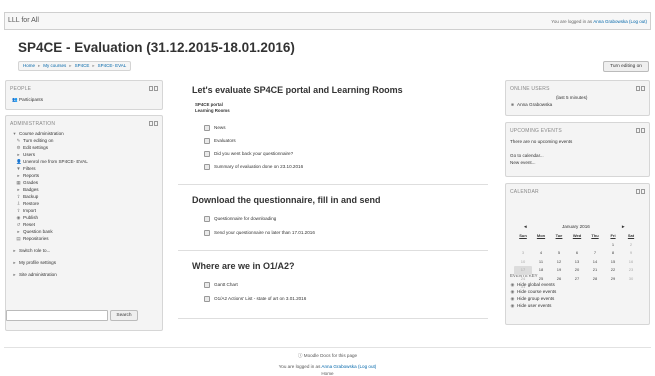 The height and width of the screenshot is (376, 655). What do you see at coordinates (327, 356) in the screenshot?
I see `moodle-docs-link: ⓘ Moodle Docs for this page` at bounding box center [327, 356].